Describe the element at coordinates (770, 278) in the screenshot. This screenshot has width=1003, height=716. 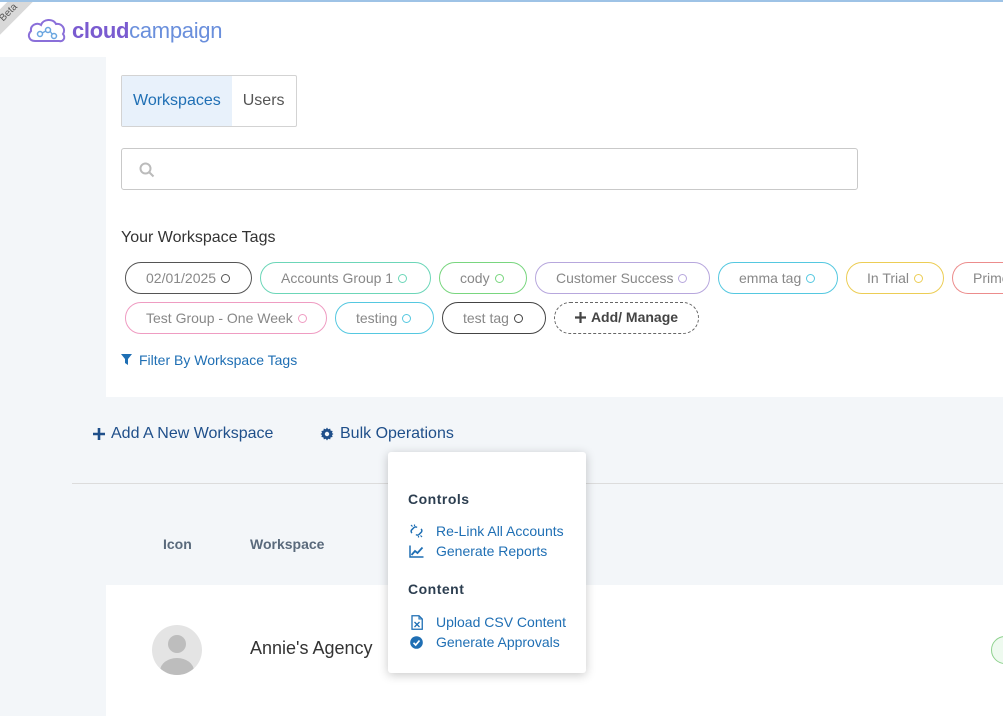
I see `tag-label: emma tag` at that location.